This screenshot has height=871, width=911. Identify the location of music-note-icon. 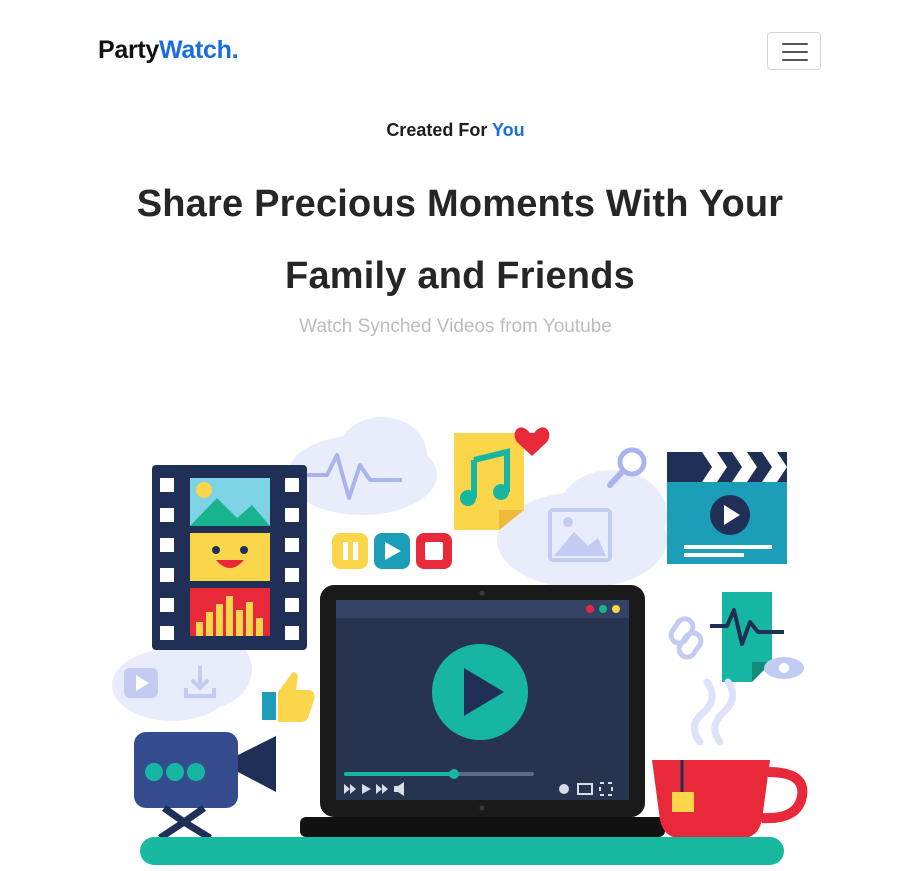
(489, 481).